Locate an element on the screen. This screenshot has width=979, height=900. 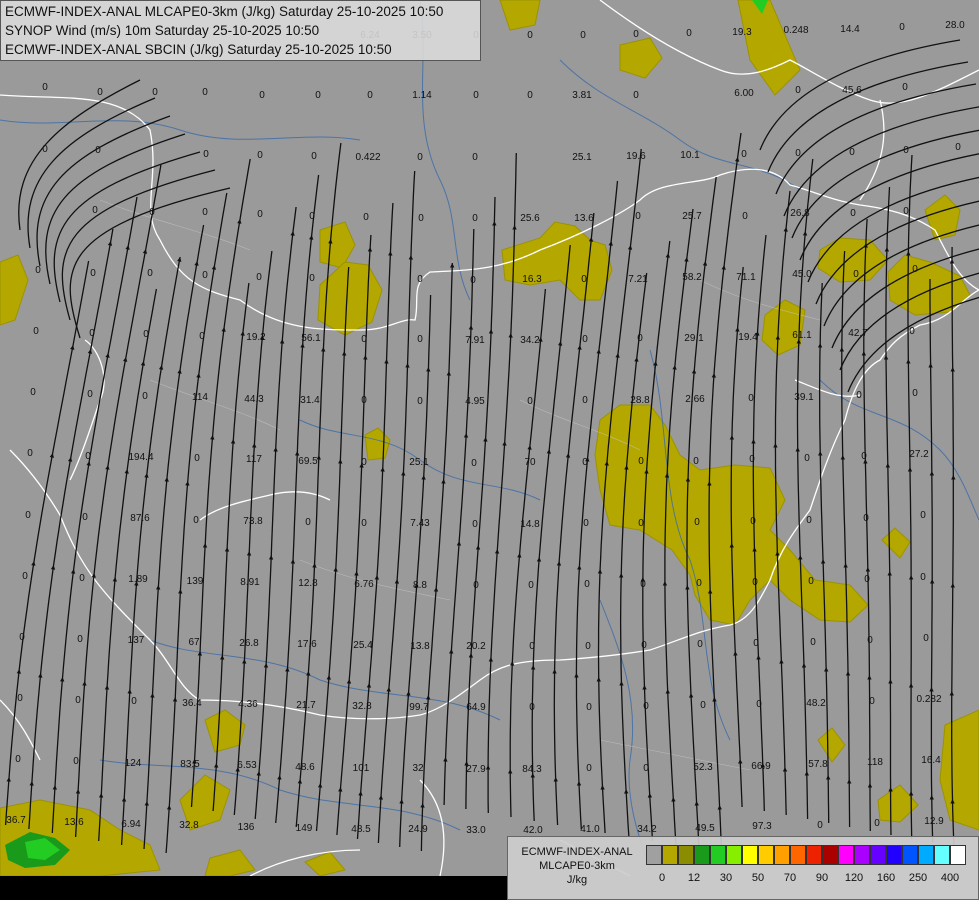
cin-value-label: 13.8 is located at coordinates (420, 646).